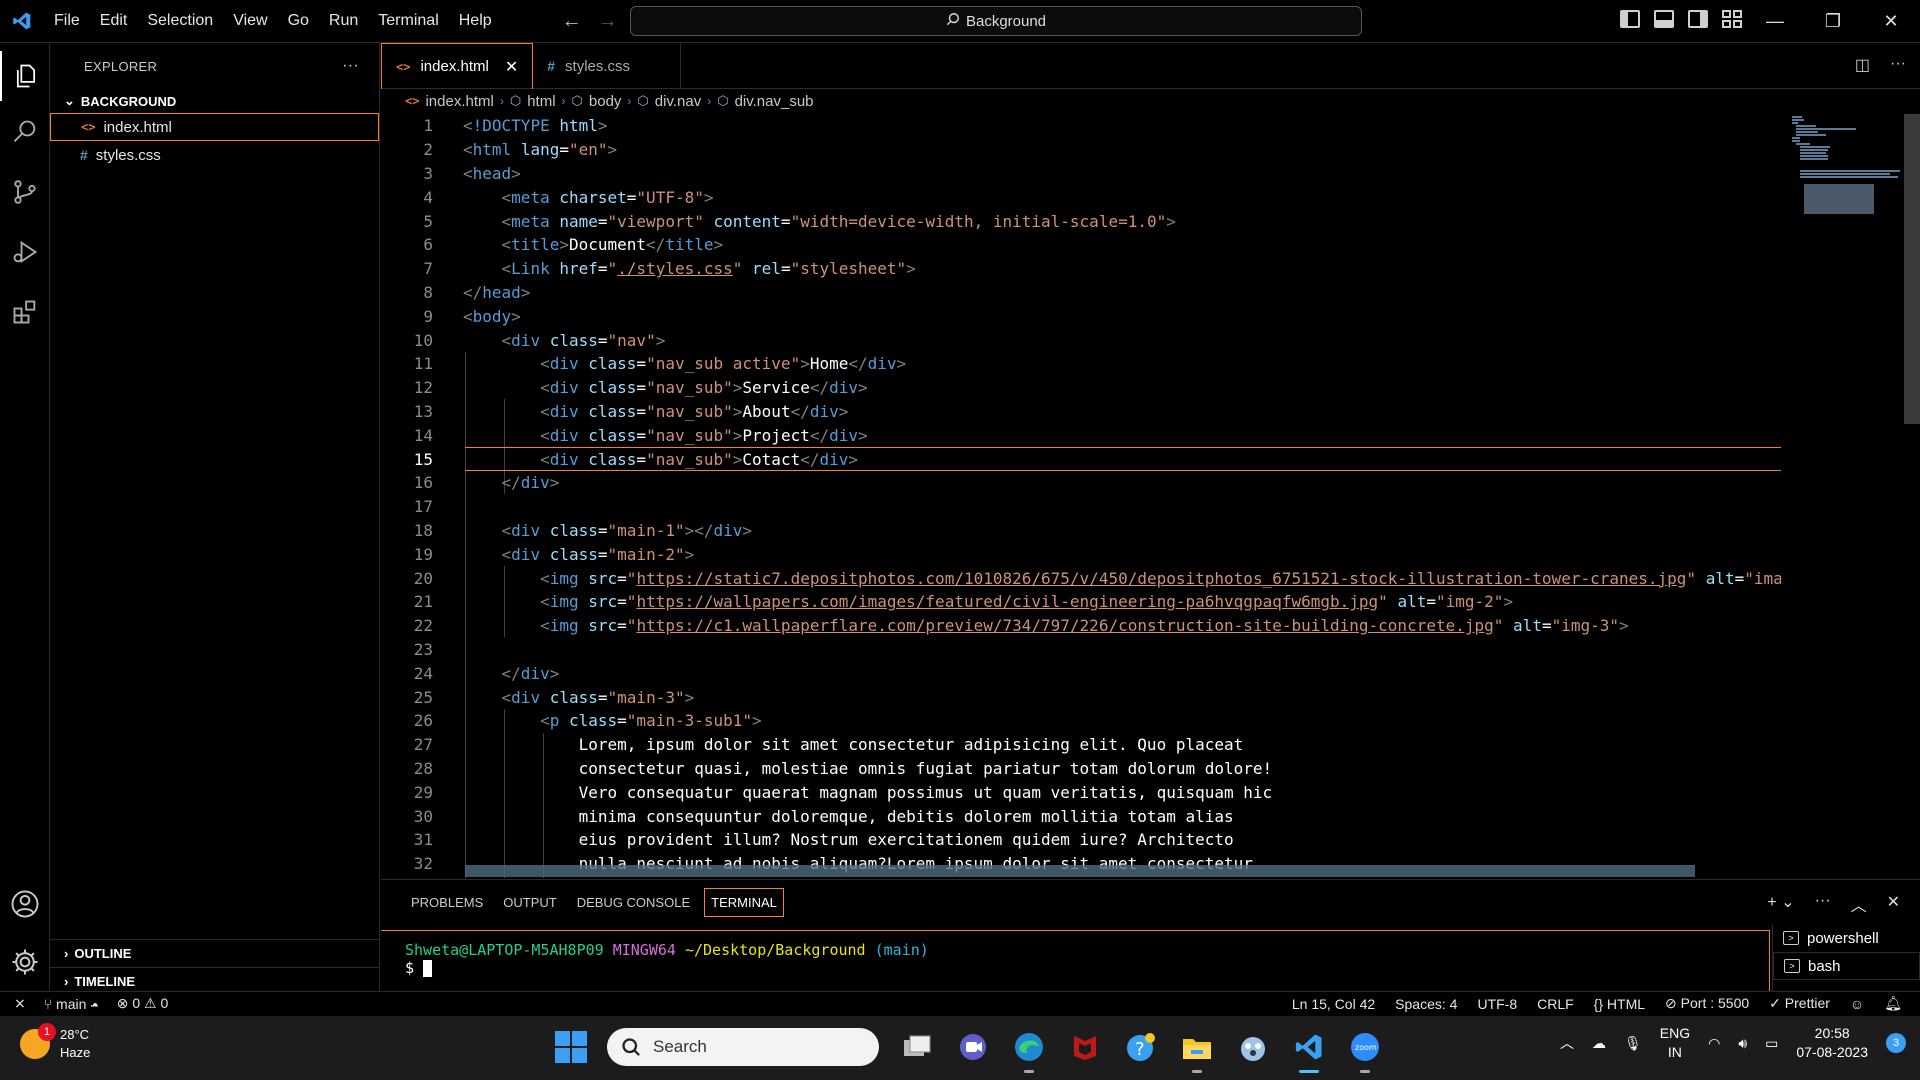 This screenshot has height=1080, width=1920. I want to click on language-indicator: ENG IN, so click(1675, 1043).